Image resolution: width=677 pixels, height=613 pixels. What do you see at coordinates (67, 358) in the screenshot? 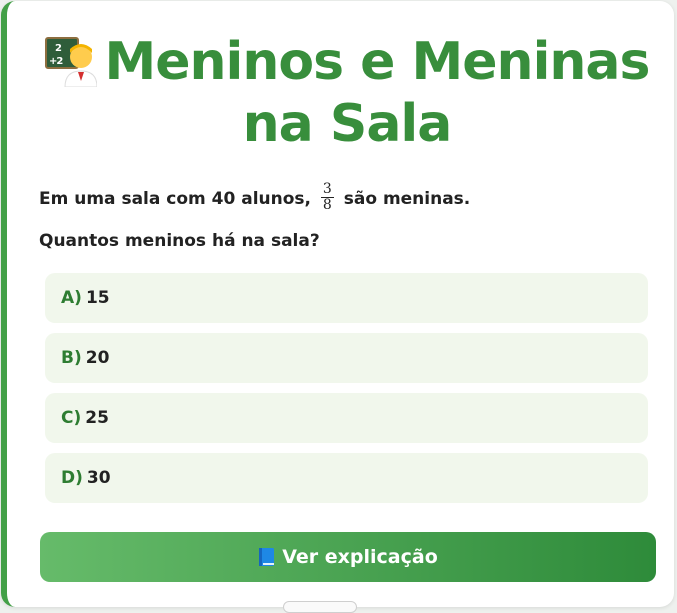
I see `option-letter: B` at bounding box center [67, 358].